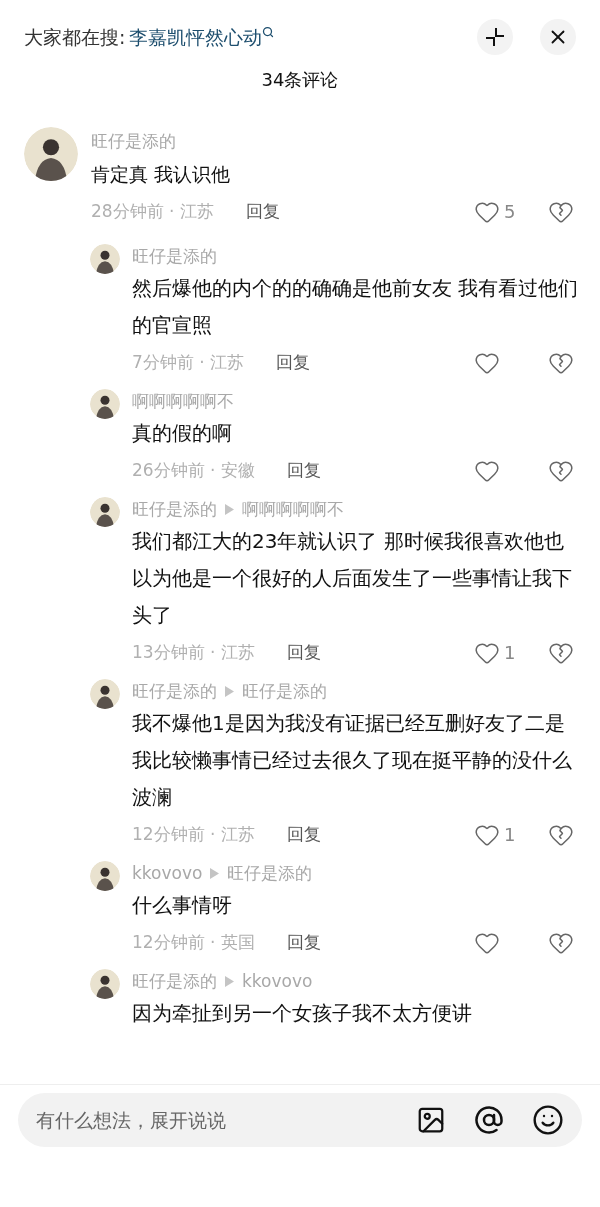 This screenshot has width=600, height=1207. I want to click on search-label: 大家都在搜:, so click(75, 37).